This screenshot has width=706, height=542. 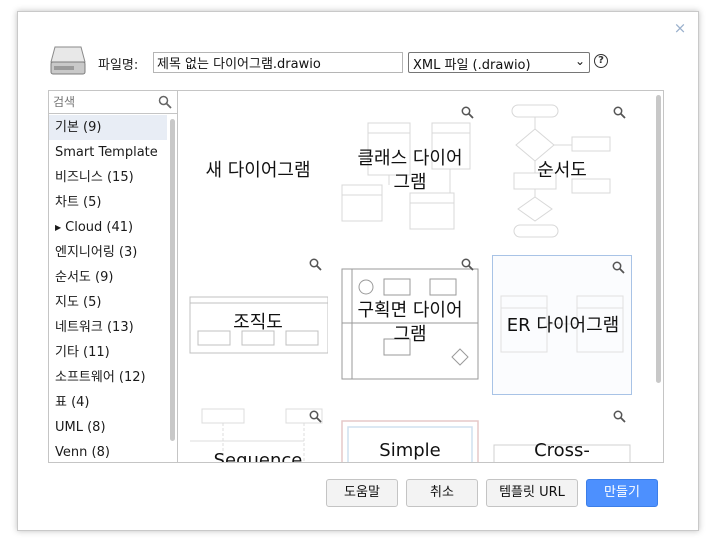 What do you see at coordinates (108, 451) in the screenshot?
I see `category-item-venn: Venn (8)` at bounding box center [108, 451].